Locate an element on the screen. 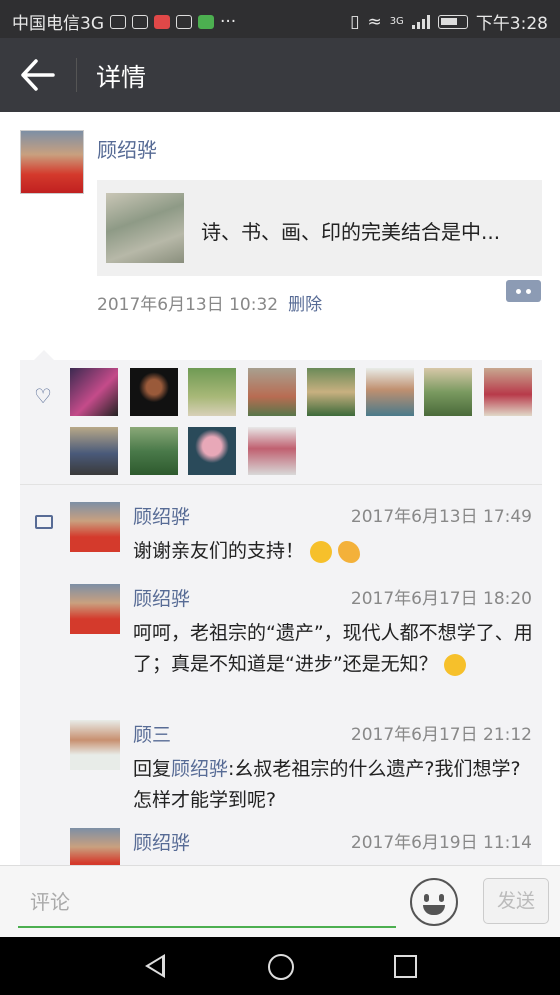 The width and height of the screenshot is (560, 995). title-bar: 详情 is located at coordinates (280, 75).